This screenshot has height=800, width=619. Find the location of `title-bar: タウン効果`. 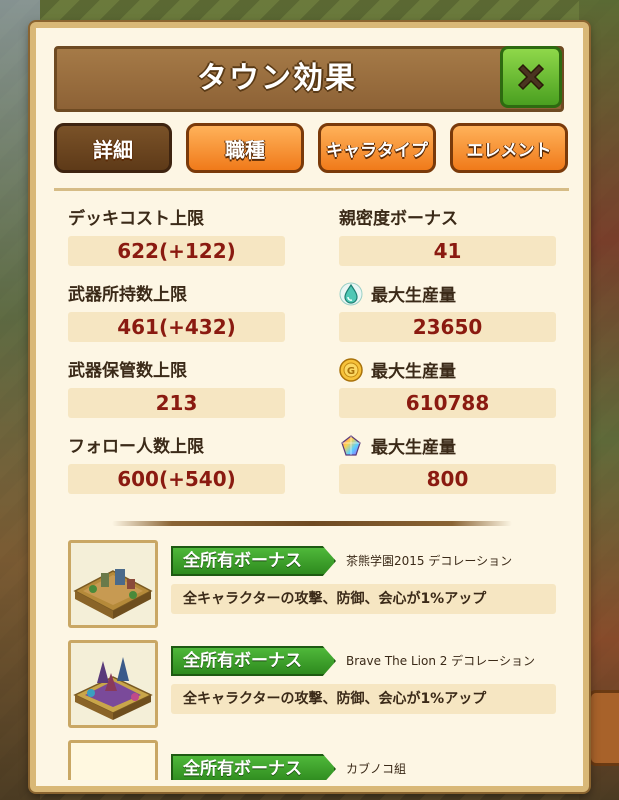

title-bar: タウン効果 is located at coordinates (309, 79).